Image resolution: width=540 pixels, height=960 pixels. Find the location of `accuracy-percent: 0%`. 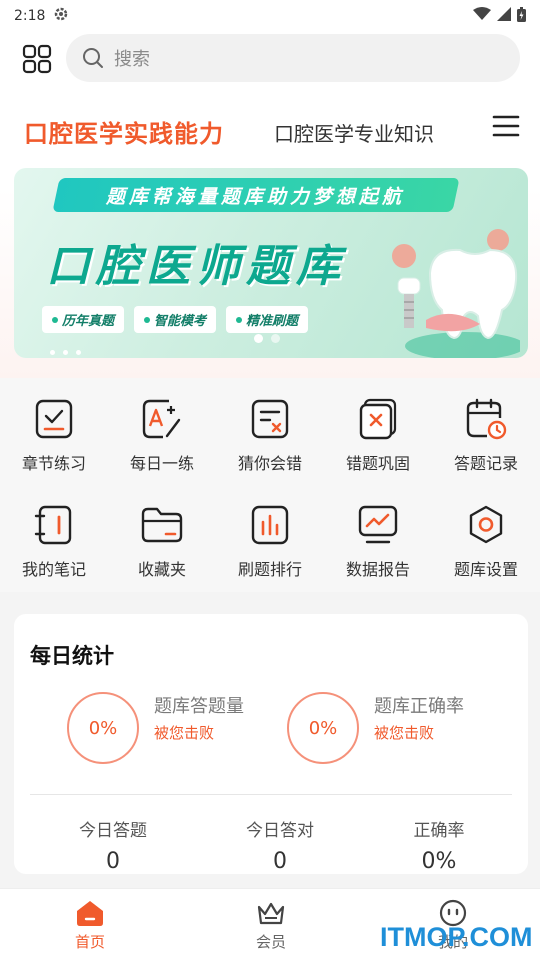

accuracy-percent: 0% is located at coordinates (323, 728).